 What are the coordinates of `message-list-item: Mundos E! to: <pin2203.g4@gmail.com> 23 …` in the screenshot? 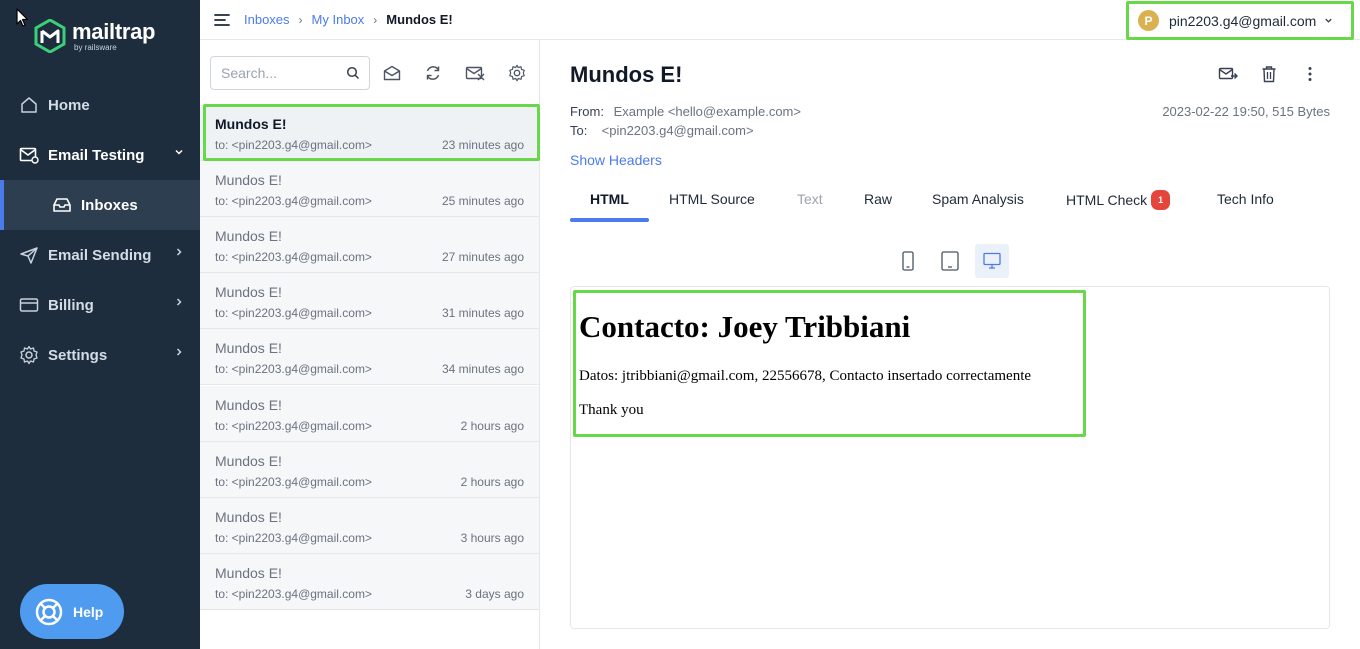 It's located at (369, 133).